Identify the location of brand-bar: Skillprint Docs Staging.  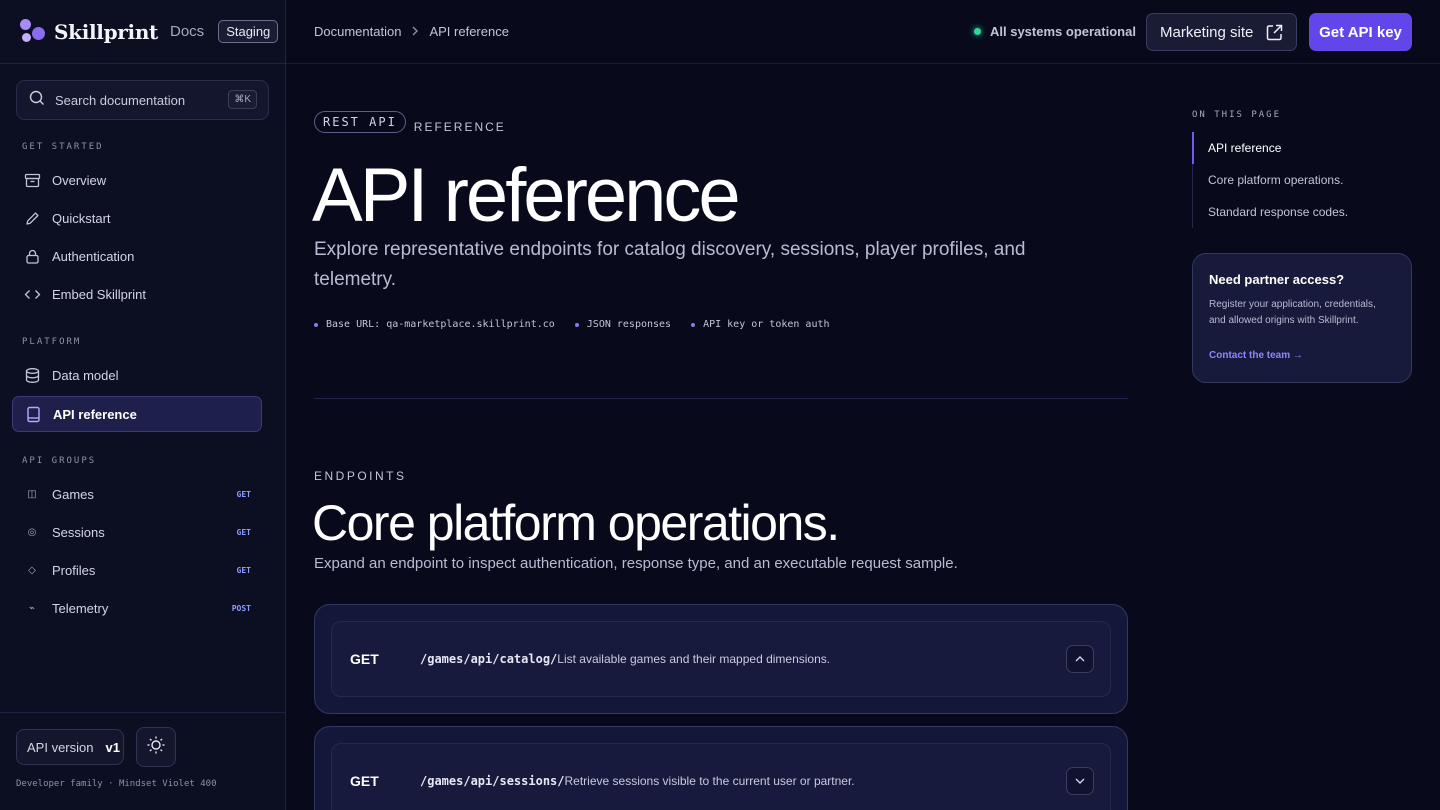
(143, 32).